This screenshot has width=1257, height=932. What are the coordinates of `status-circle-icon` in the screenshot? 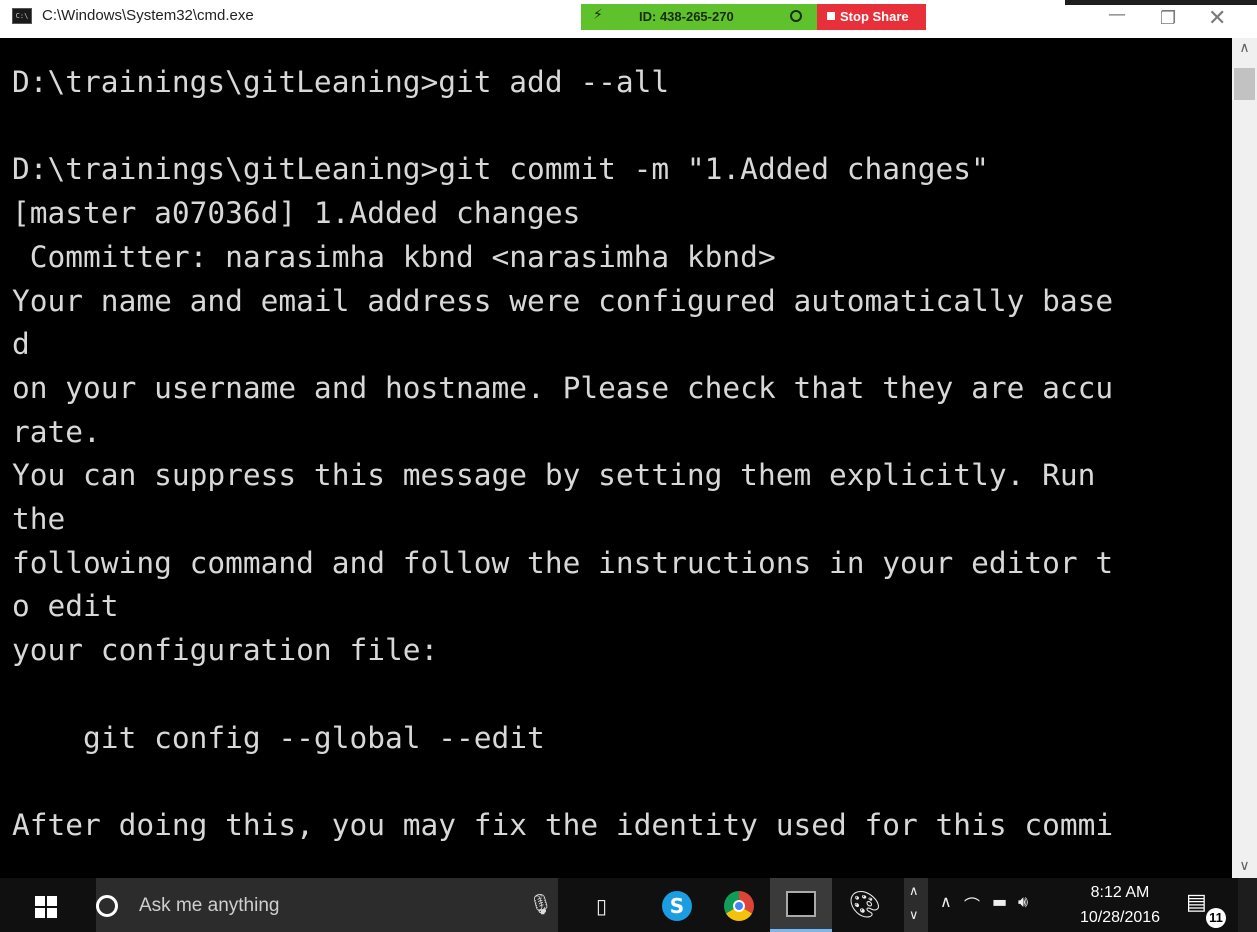 It's located at (796, 16).